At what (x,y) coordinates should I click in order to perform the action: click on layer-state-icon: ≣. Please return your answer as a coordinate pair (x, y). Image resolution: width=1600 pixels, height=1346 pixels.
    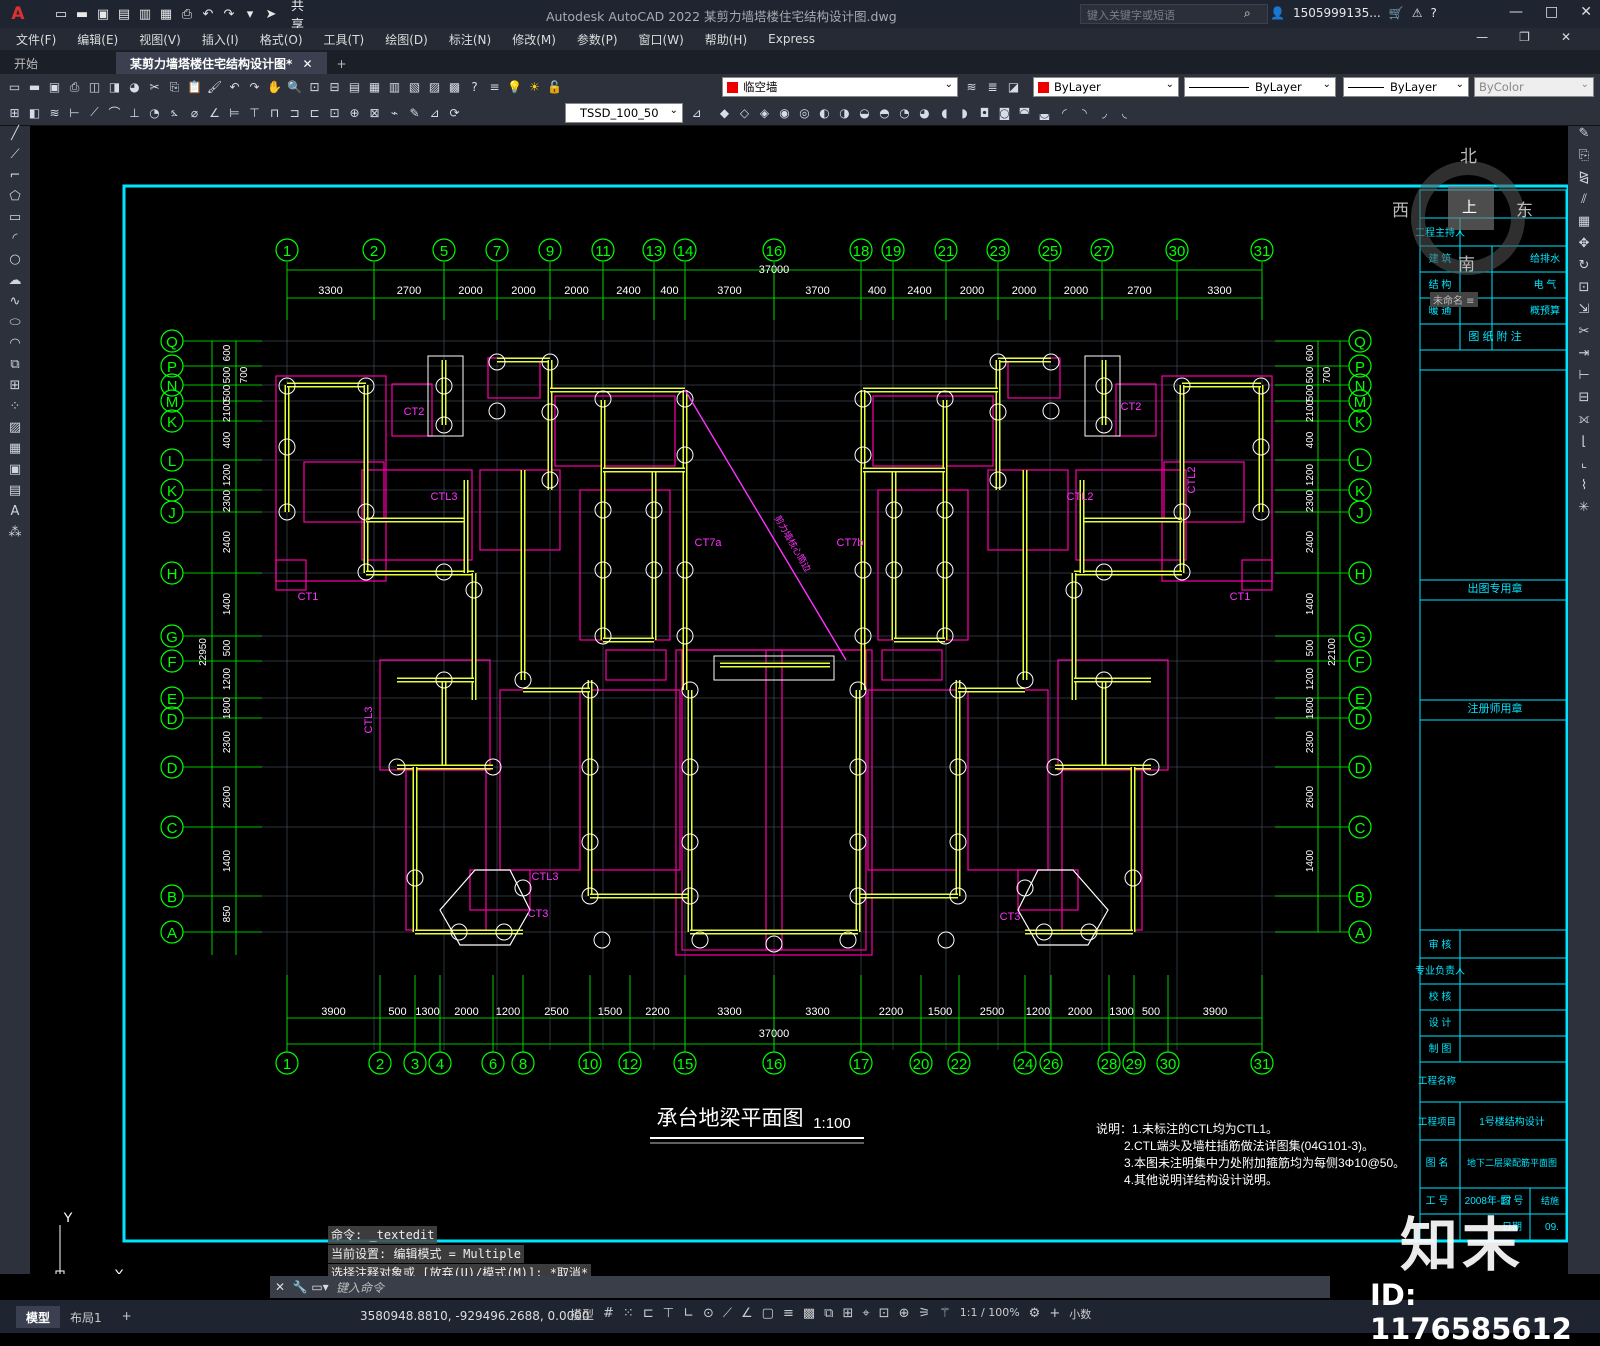
    Looking at the image, I should click on (992, 87).